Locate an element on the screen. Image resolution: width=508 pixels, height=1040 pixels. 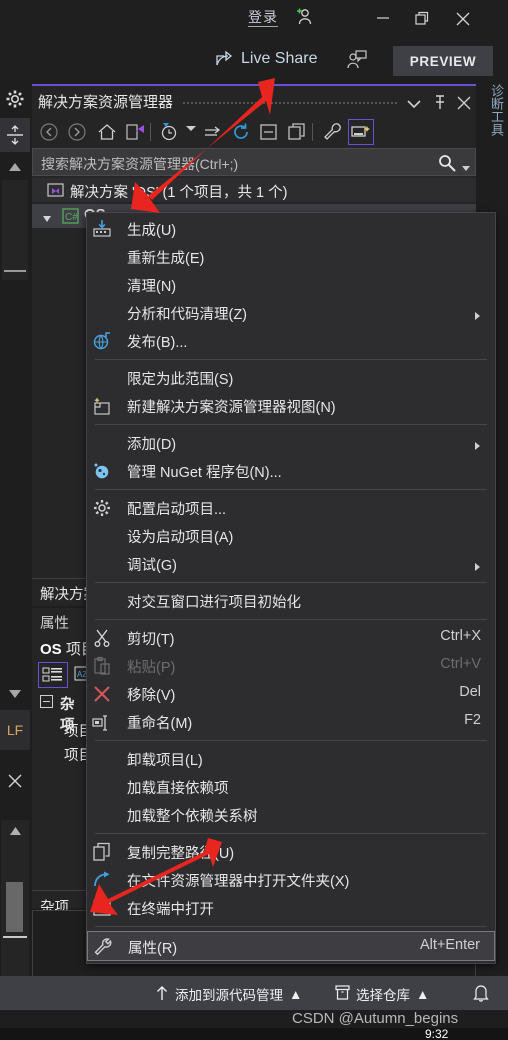
status-bar: 添加到源代码管理 ▲ 选择仓库 ▲ is located at coordinates (254, 993).